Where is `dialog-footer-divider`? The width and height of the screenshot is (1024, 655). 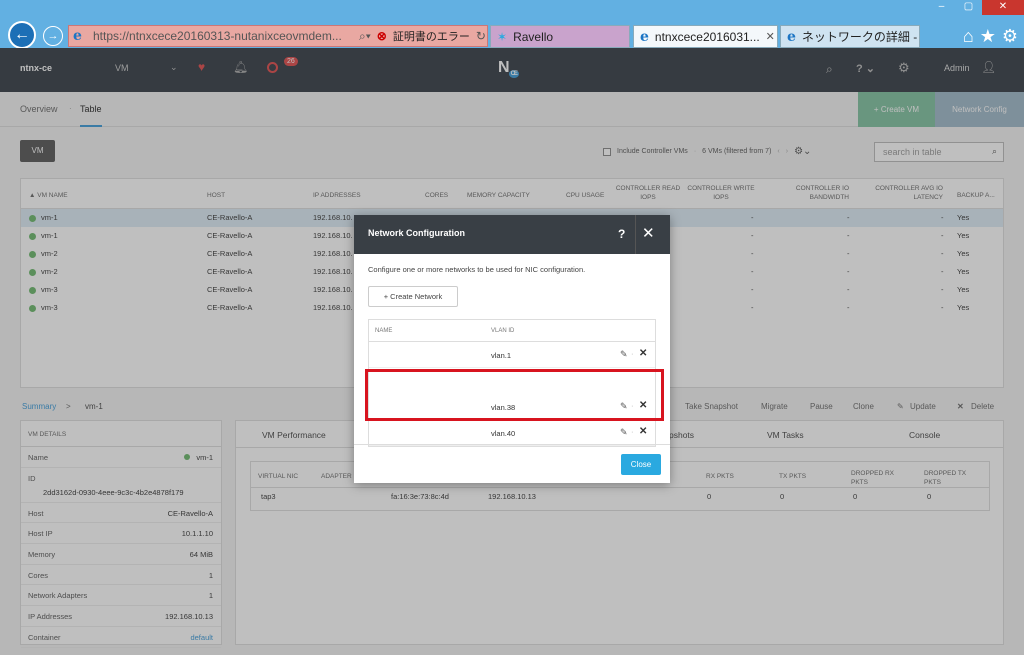 dialog-footer-divider is located at coordinates (512, 444).